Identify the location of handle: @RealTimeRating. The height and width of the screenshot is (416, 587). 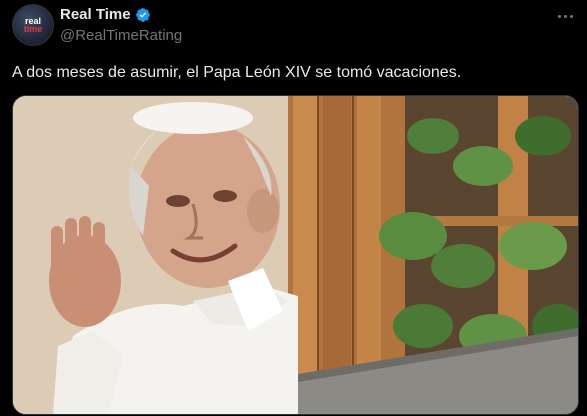
(121, 35).